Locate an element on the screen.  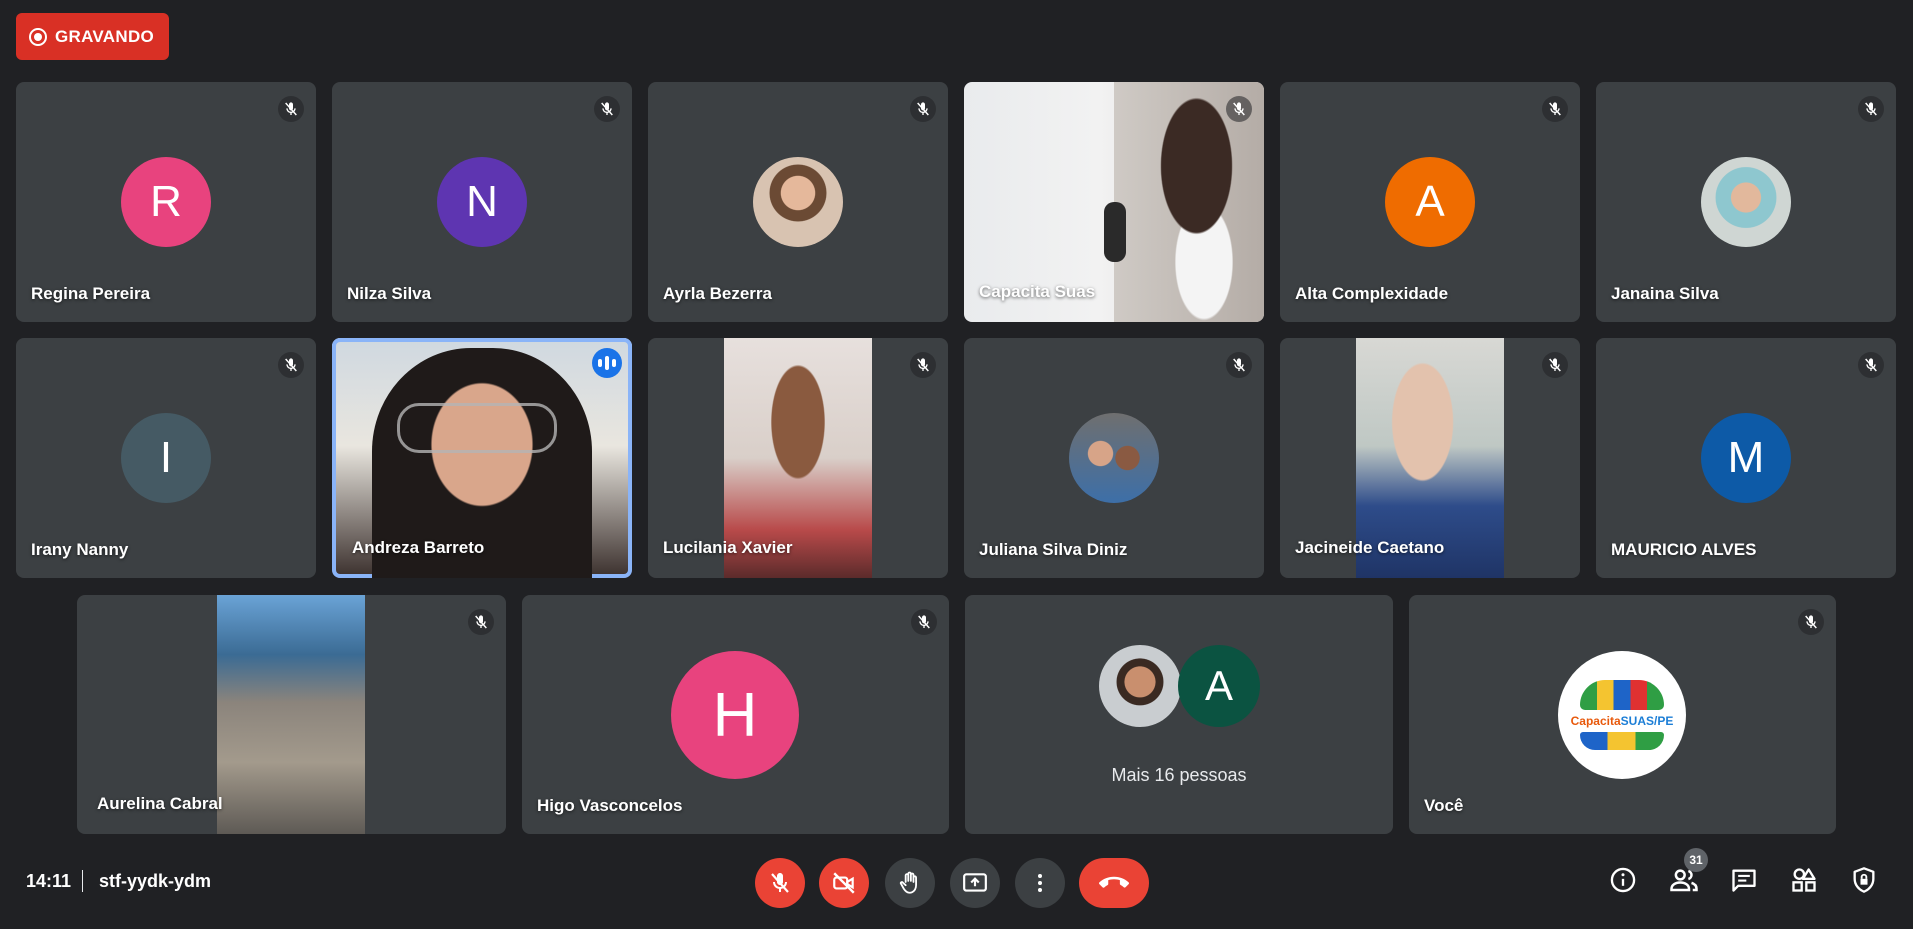
participant-tile: I Irany Nanny is located at coordinates (166, 458).